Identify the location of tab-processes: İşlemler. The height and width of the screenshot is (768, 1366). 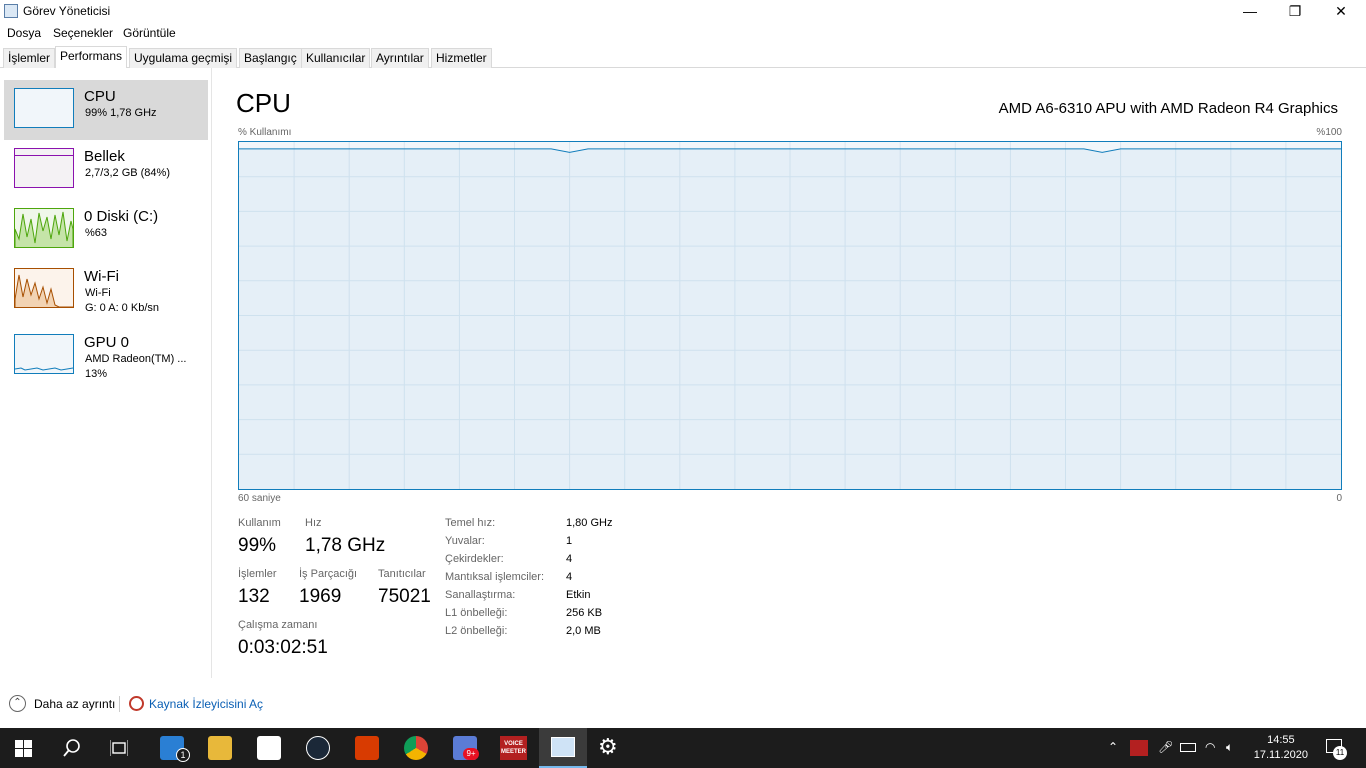
(29, 58).